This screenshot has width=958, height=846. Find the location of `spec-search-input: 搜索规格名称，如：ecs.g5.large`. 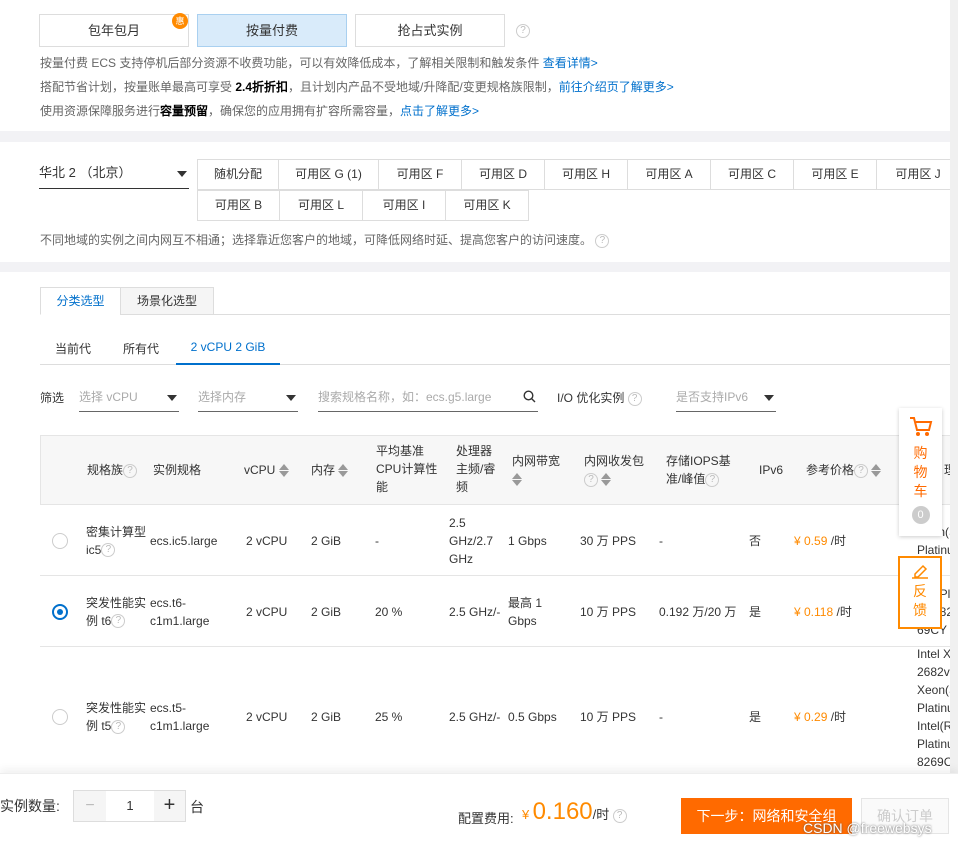

spec-search-input: 搜索规格名称，如：ecs.g5.large is located at coordinates (428, 399).